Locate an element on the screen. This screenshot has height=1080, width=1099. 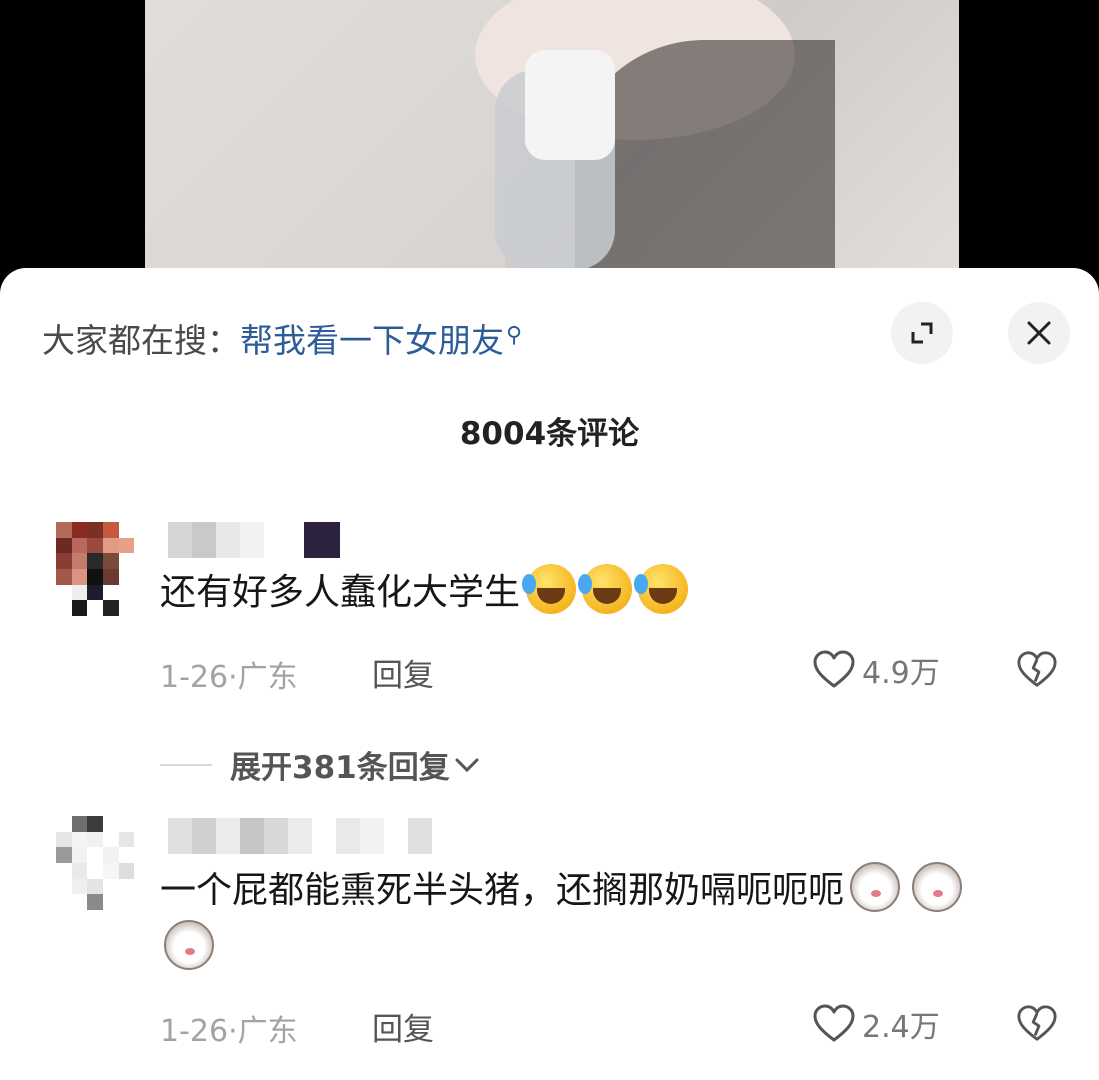
expand-replies-label: 展开381条回复 is located at coordinates (340, 768).